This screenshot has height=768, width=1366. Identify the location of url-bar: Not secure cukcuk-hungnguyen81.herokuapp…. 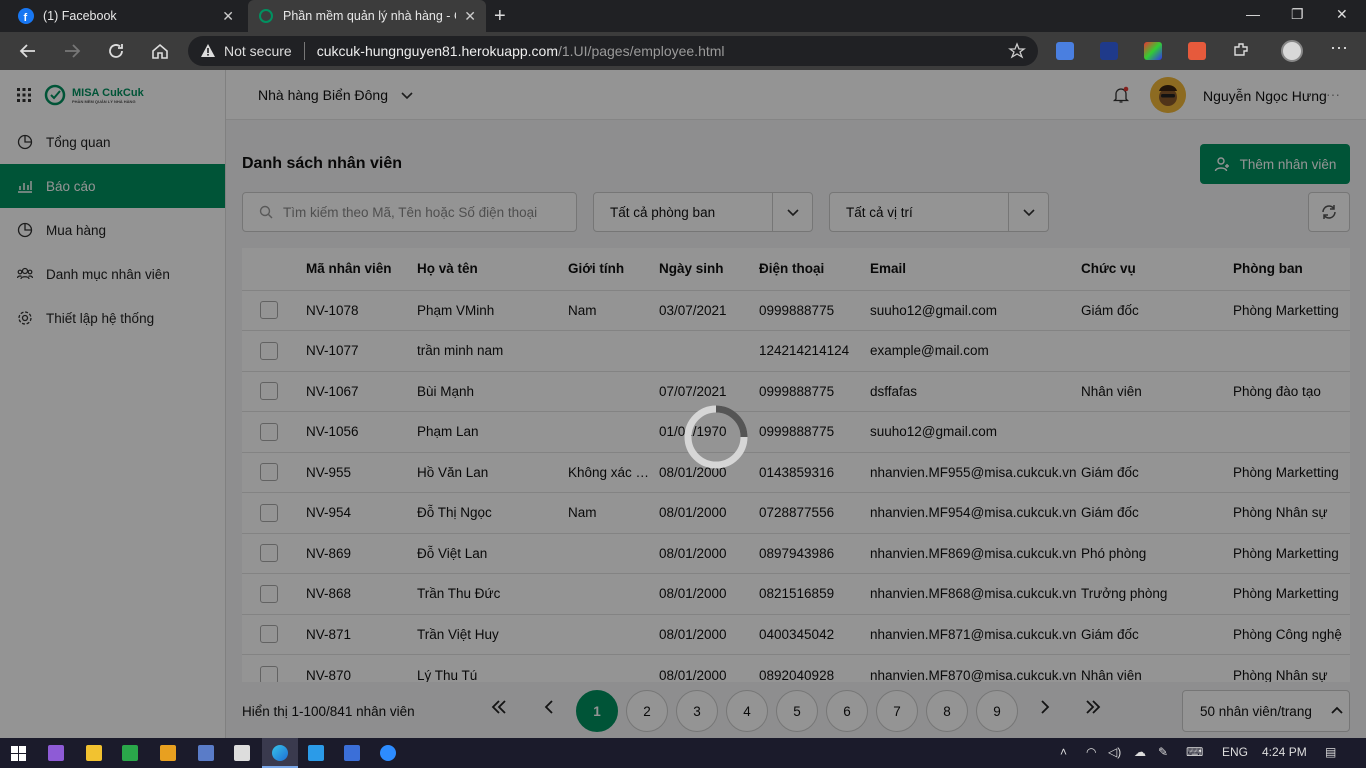
(613, 51).